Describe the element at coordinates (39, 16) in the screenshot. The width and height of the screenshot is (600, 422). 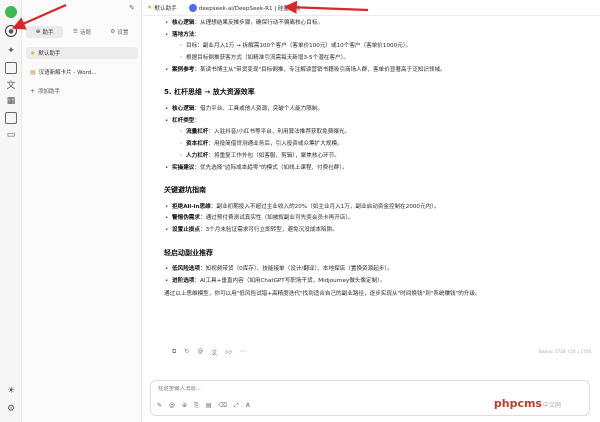
I see `arrow-to-chat-icon` at that location.